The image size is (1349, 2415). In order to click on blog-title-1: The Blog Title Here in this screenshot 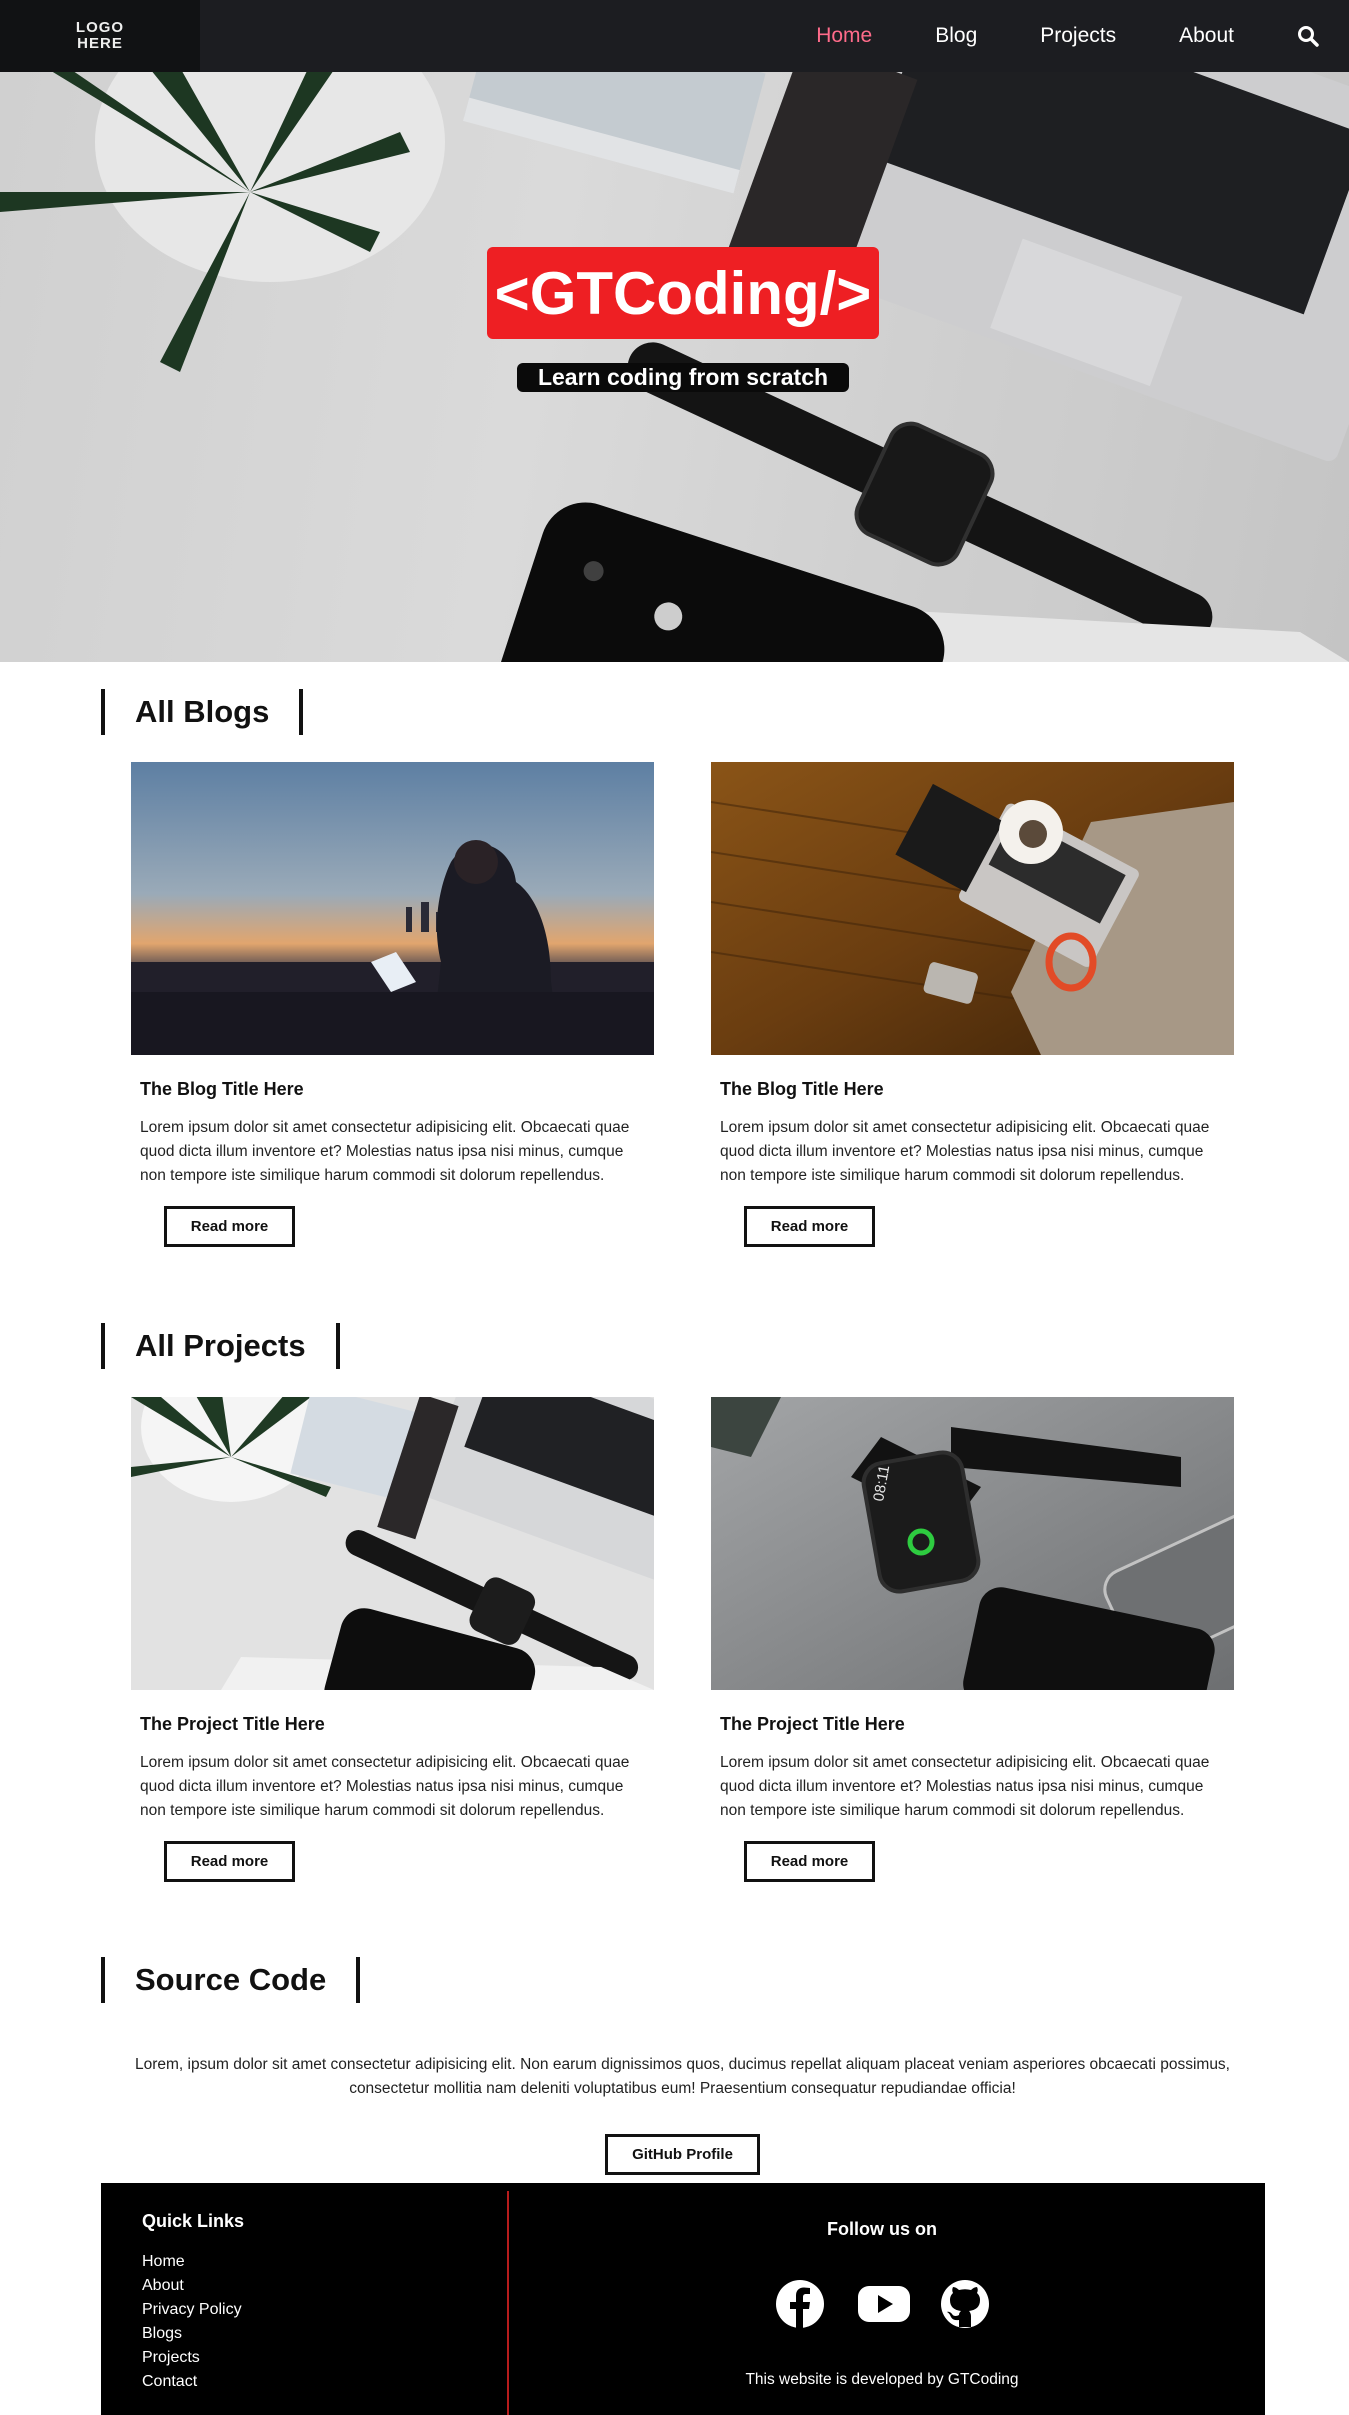, I will do `click(222, 1089)`.